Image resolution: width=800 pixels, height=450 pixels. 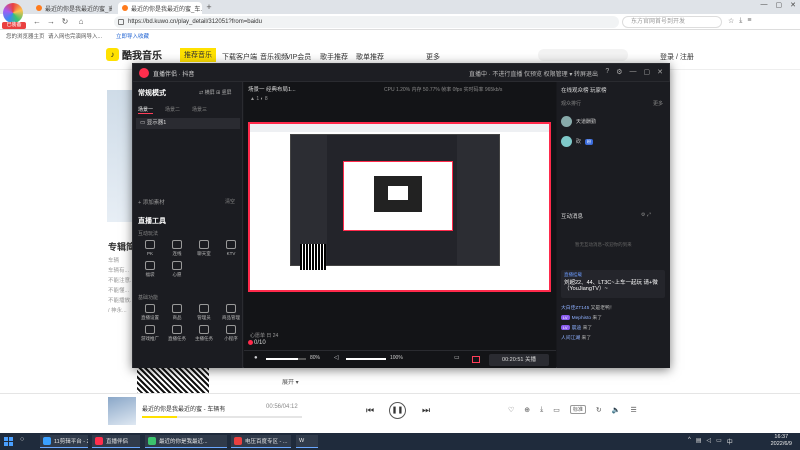 I want to click on tool-chatroom: 聊天室, so click(x=204, y=248).